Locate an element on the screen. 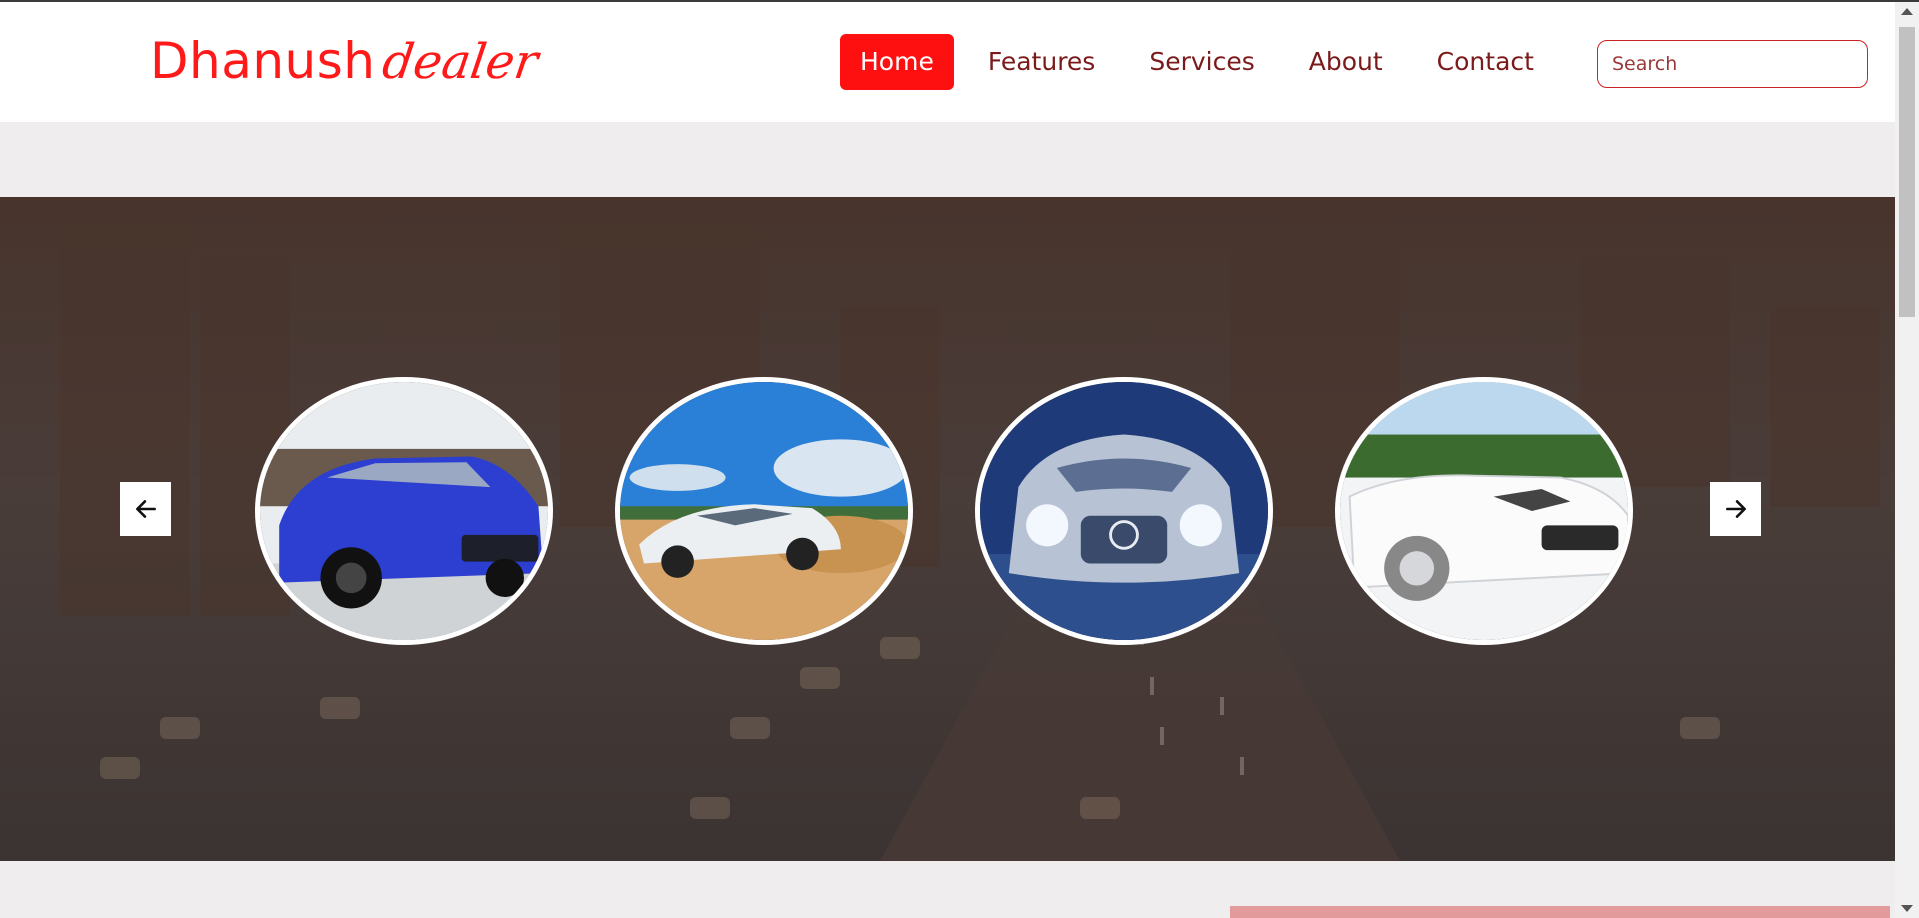  carousel-next-button is located at coordinates (1735, 509).